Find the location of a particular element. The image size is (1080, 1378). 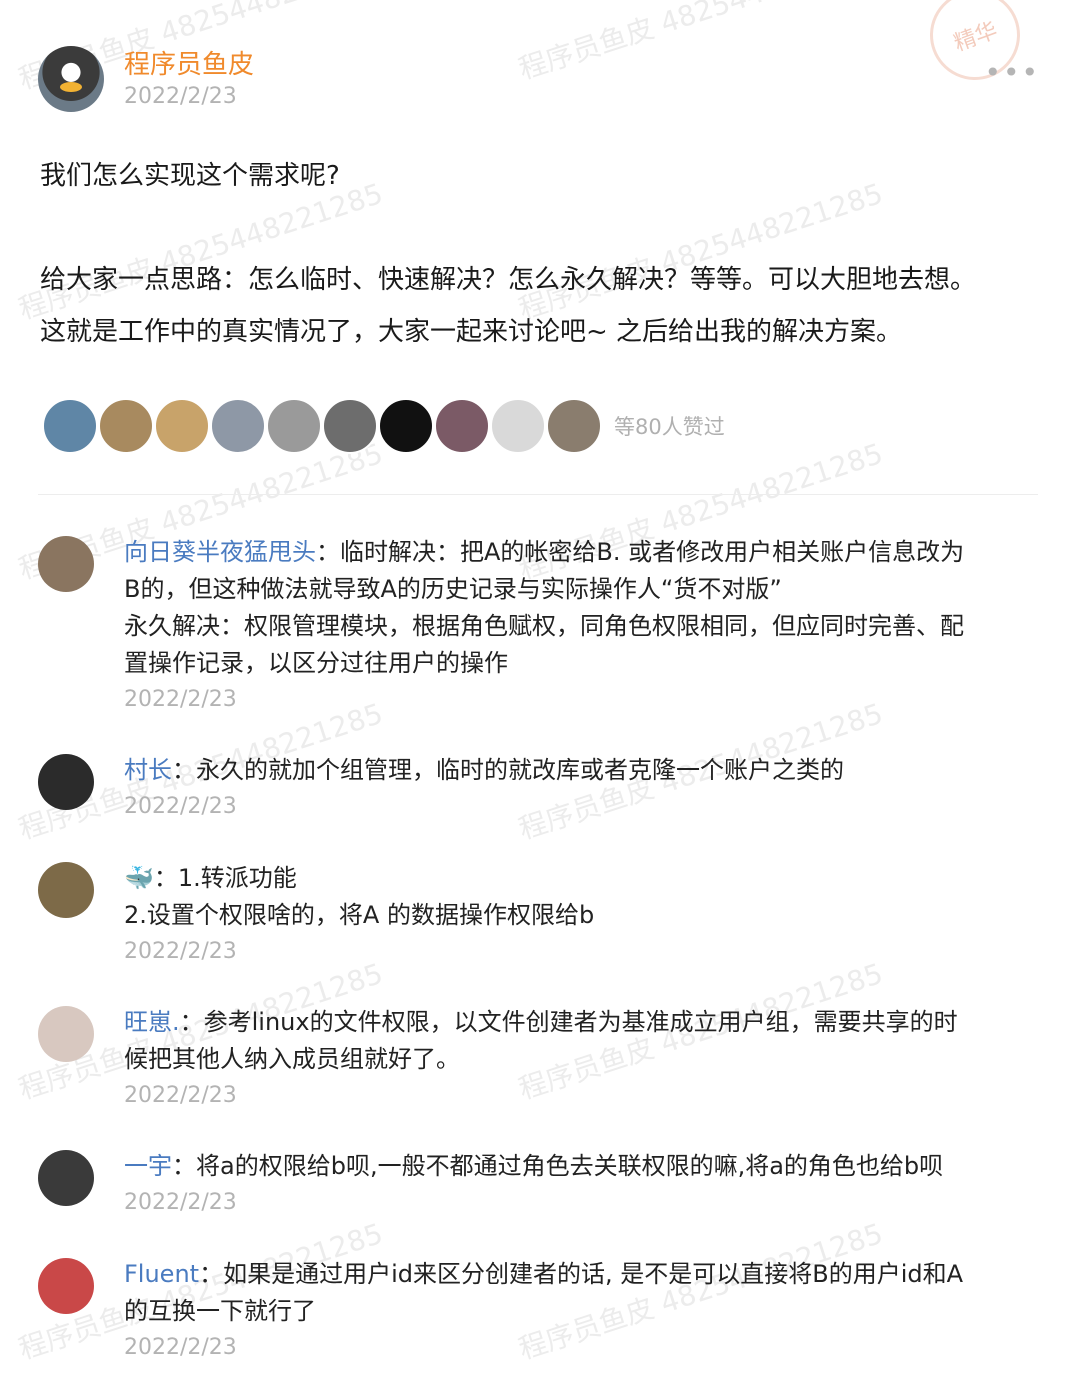

like-avatars is located at coordinates (322, 426).